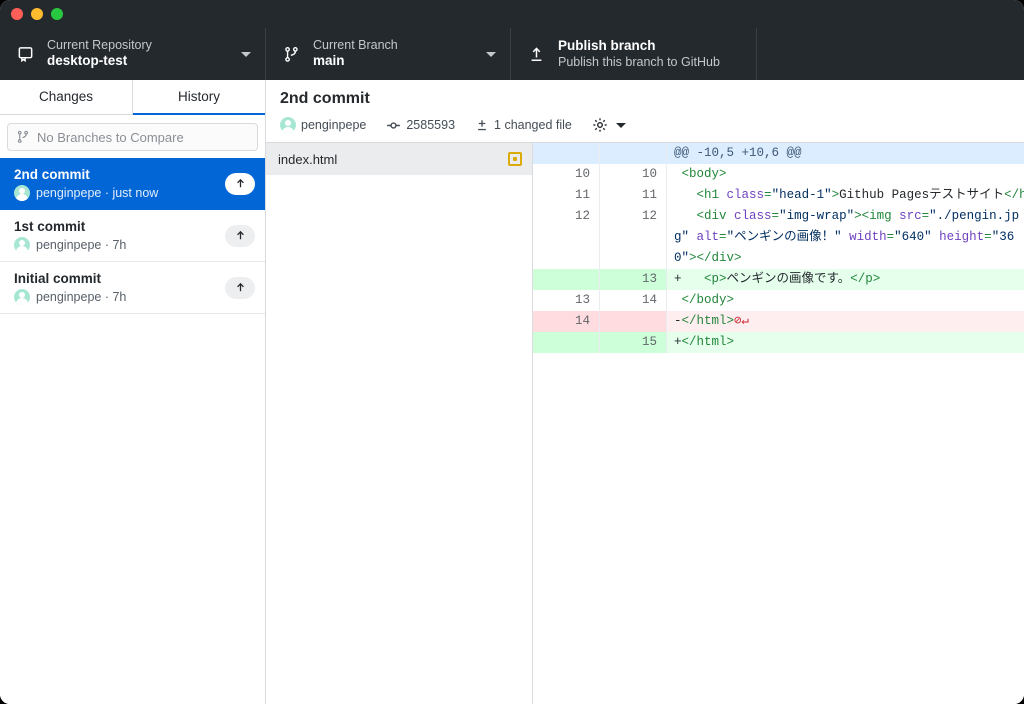 This screenshot has height=704, width=1024. What do you see at coordinates (600, 125) in the screenshot?
I see `gear-icon` at bounding box center [600, 125].